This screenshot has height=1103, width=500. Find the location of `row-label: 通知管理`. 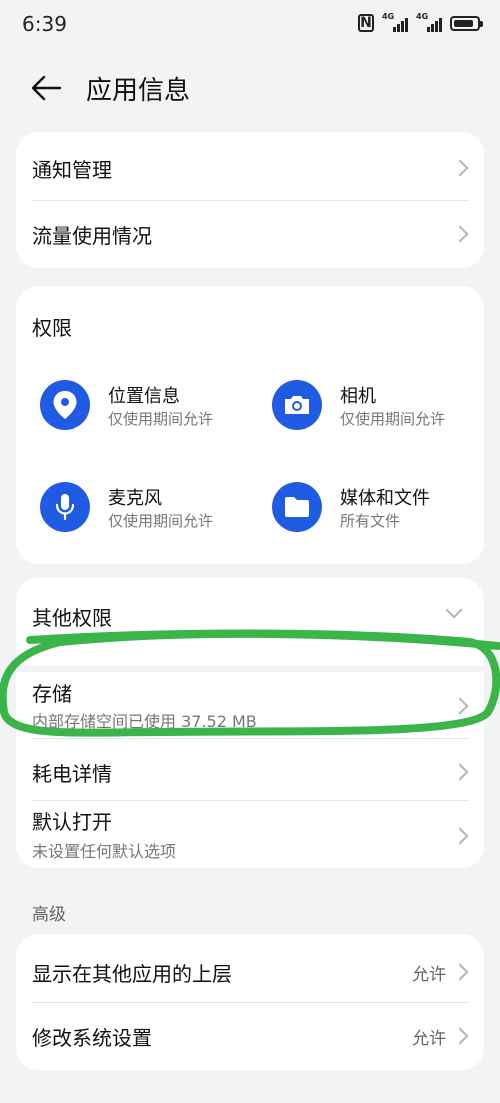

row-label: 通知管理 is located at coordinates (72, 170).